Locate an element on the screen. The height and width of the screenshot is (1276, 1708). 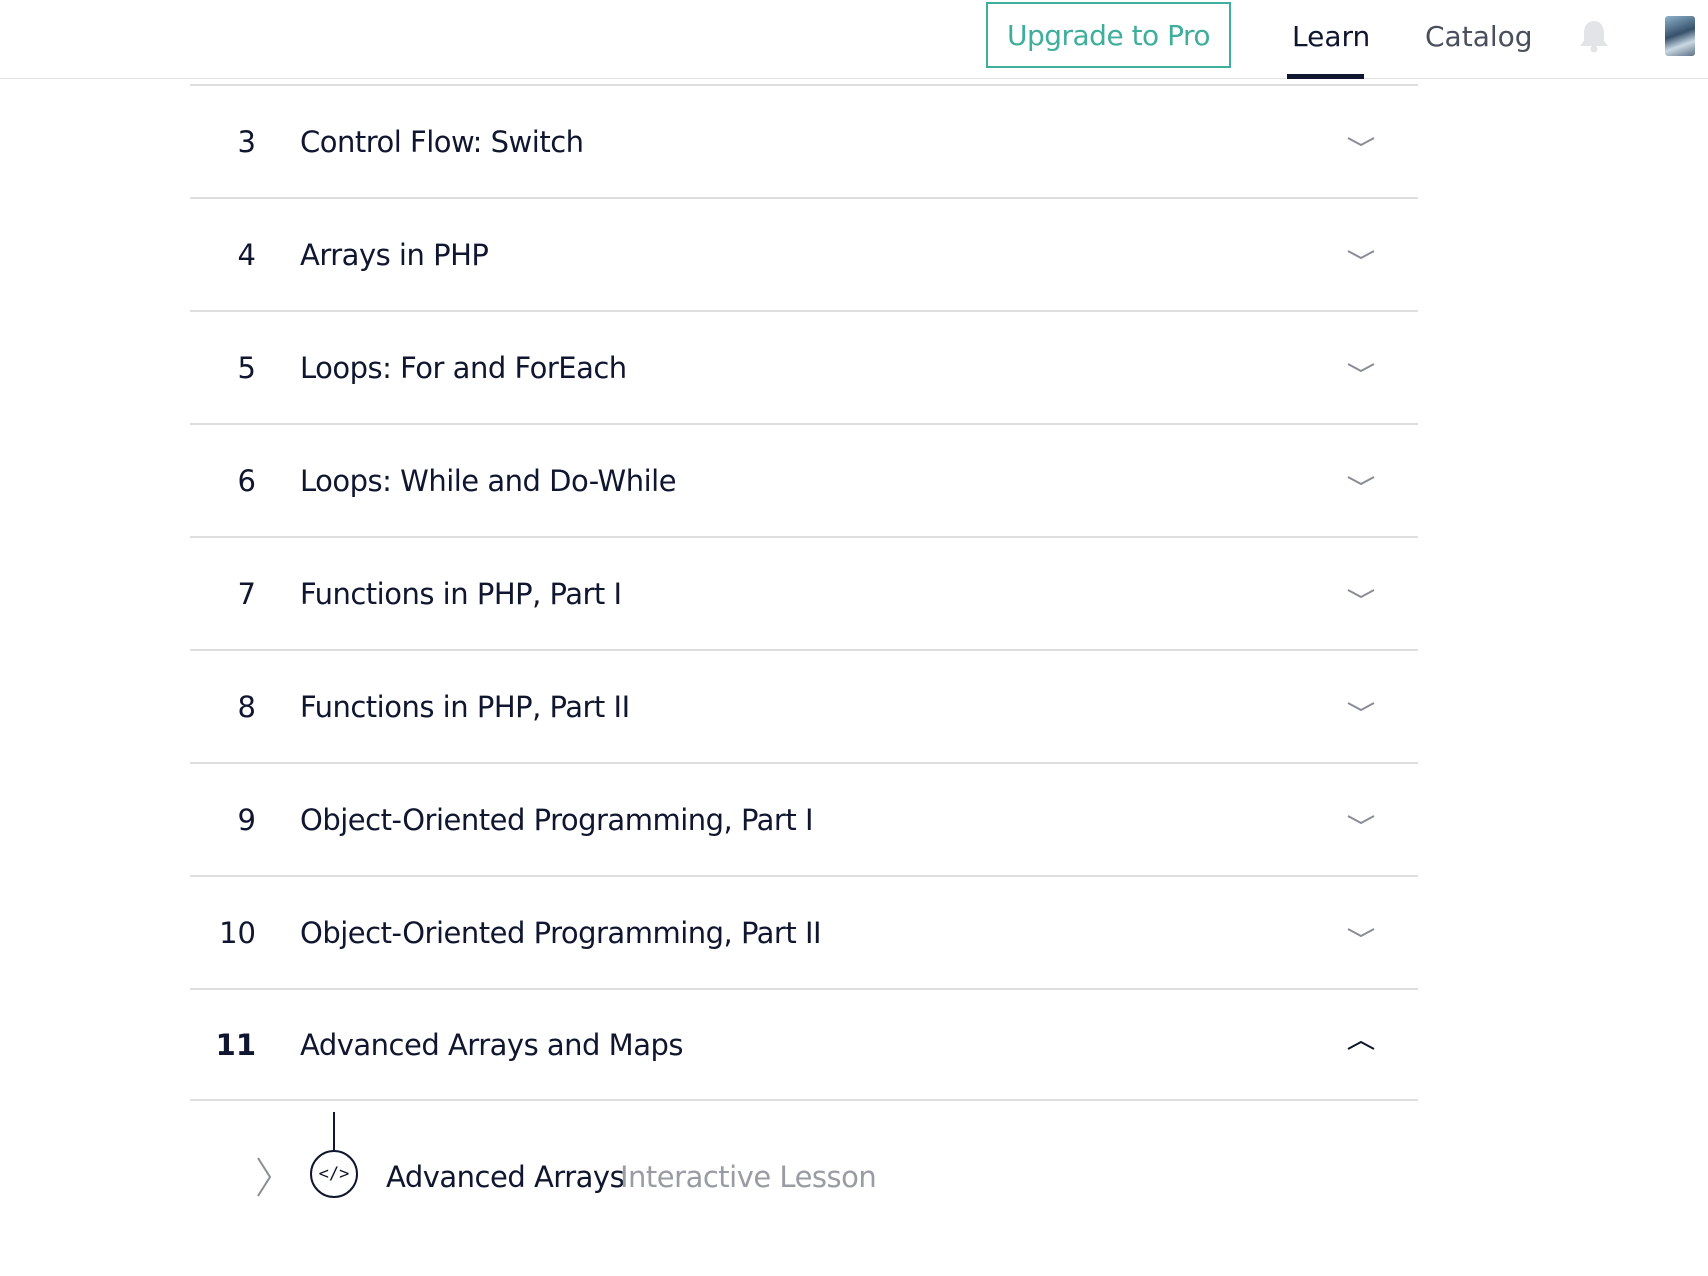
module-number: 11 is located at coordinates (235, 1044).